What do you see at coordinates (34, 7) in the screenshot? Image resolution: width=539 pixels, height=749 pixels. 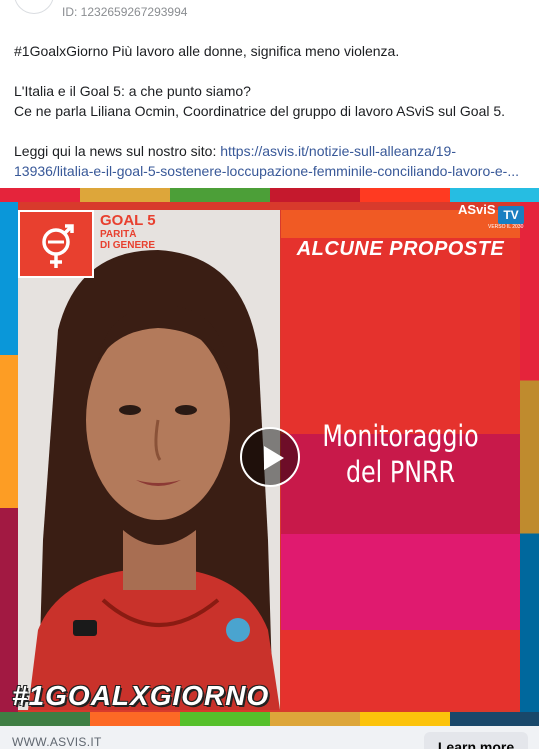 I see `page-avatar` at bounding box center [34, 7].